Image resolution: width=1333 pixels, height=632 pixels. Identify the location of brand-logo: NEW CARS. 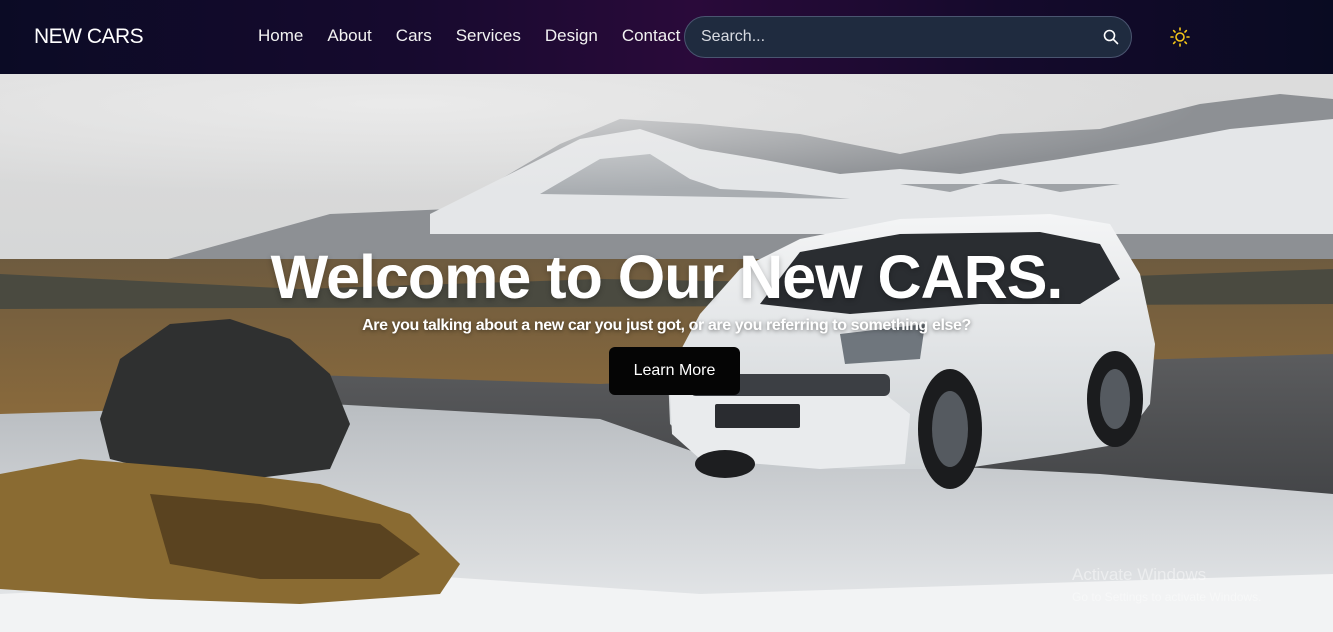
(89, 37).